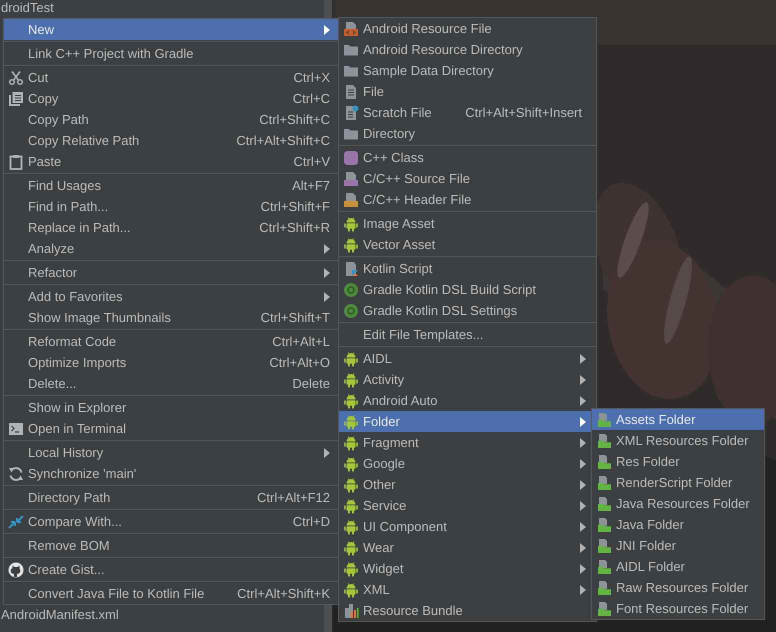 The image size is (776, 632). Describe the element at coordinates (171, 29) in the screenshot. I see `menu-item: New` at that location.